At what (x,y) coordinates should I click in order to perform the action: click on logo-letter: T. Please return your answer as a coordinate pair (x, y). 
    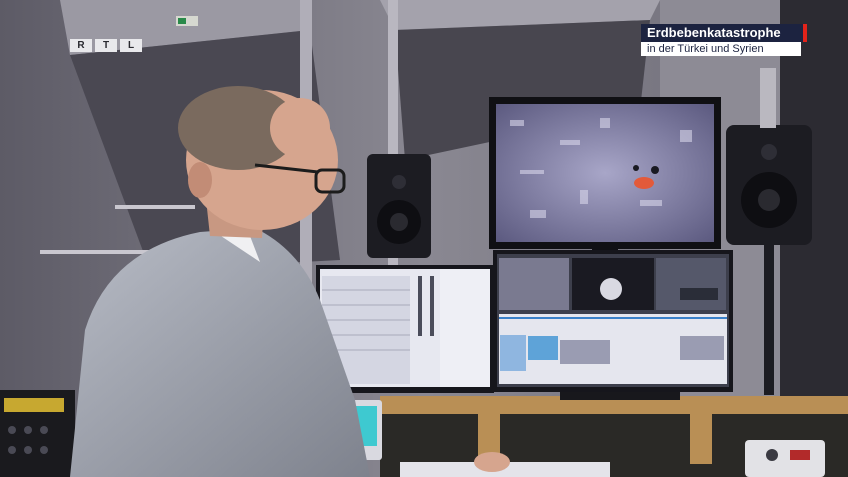
    Looking at the image, I should click on (106, 45).